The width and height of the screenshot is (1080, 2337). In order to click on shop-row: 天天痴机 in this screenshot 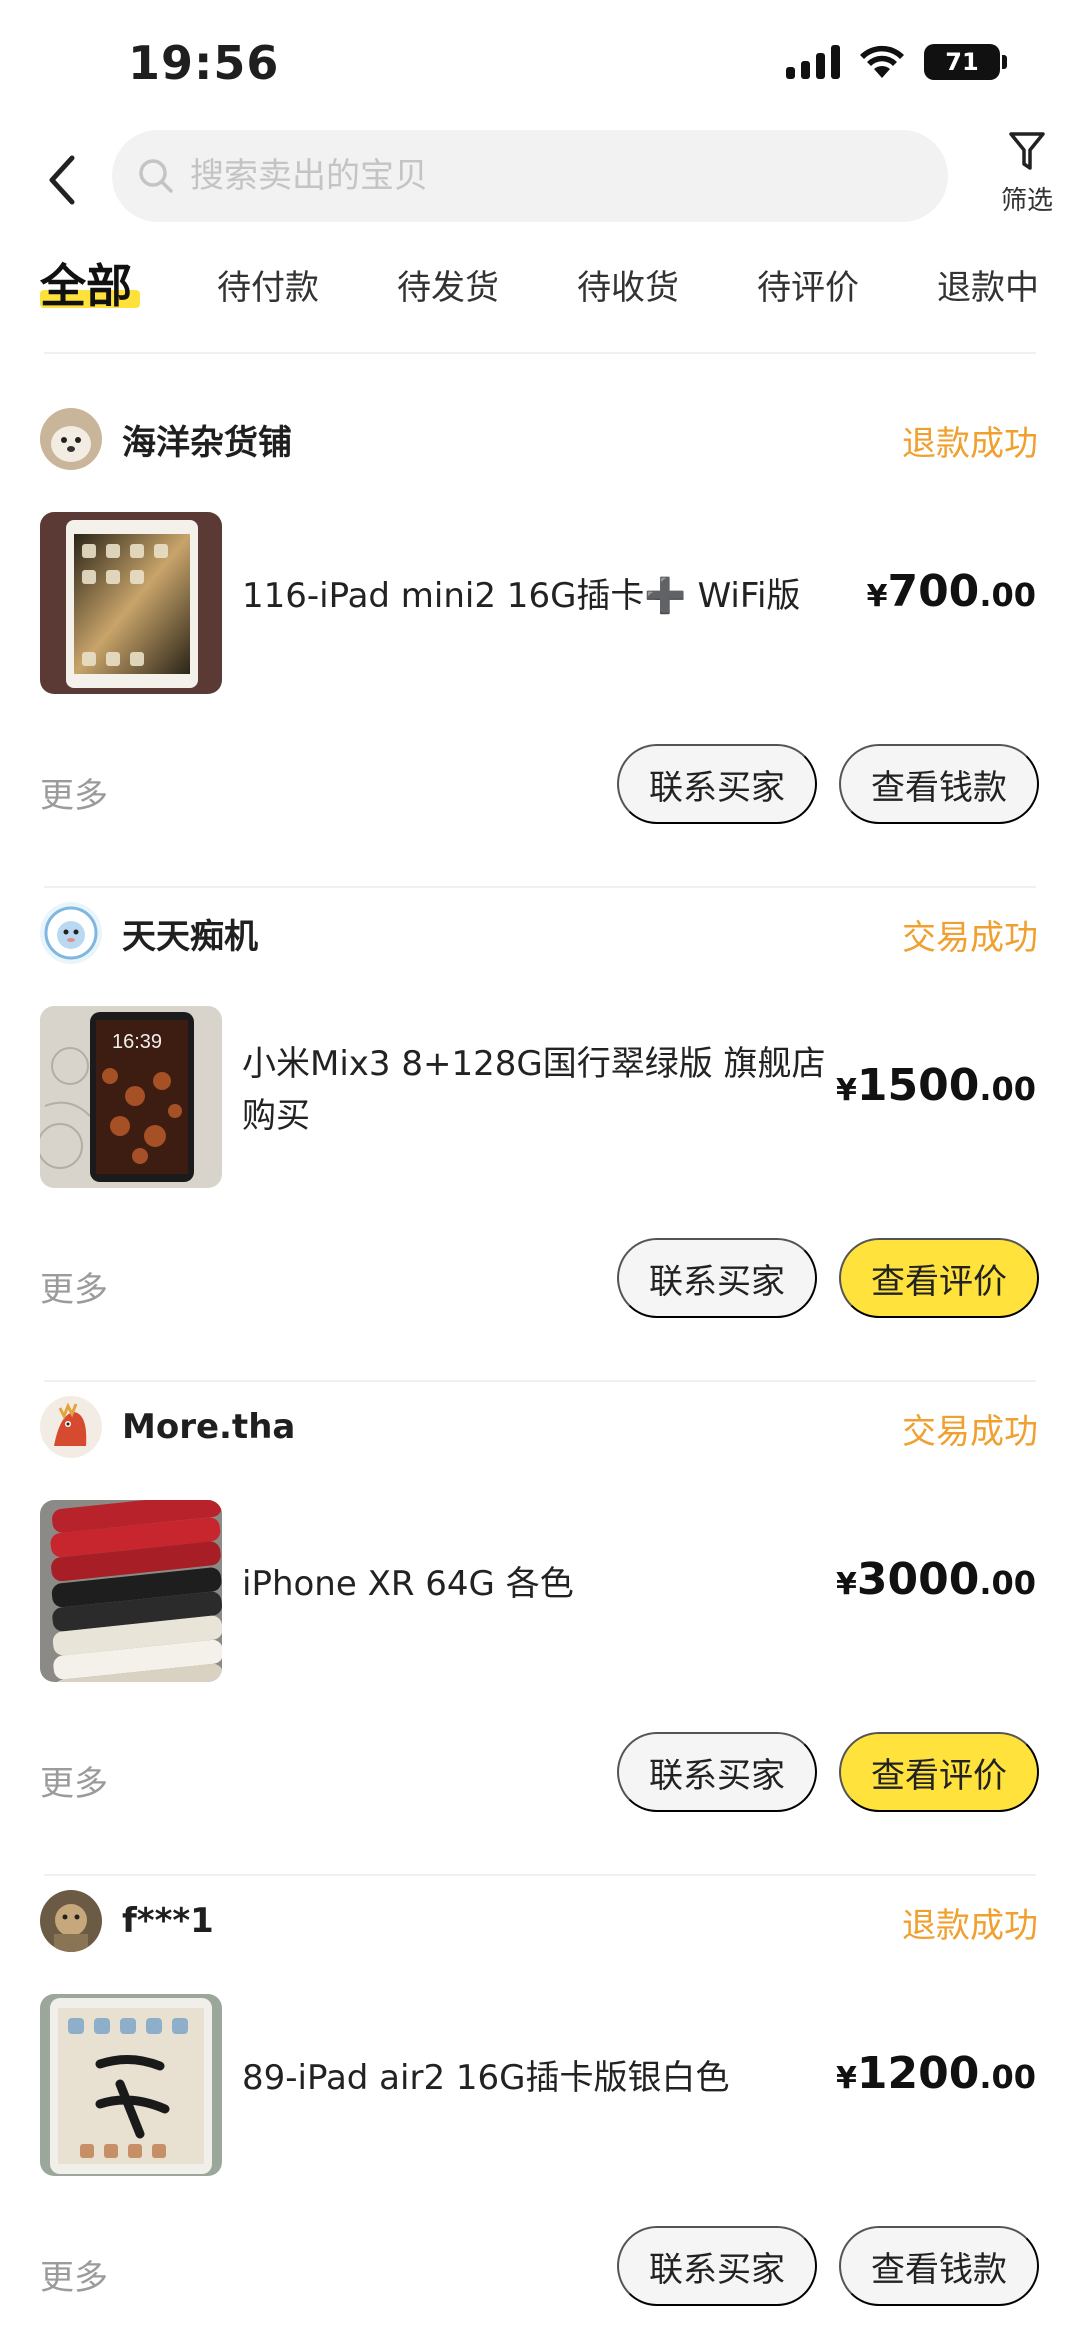, I will do `click(149, 933)`.